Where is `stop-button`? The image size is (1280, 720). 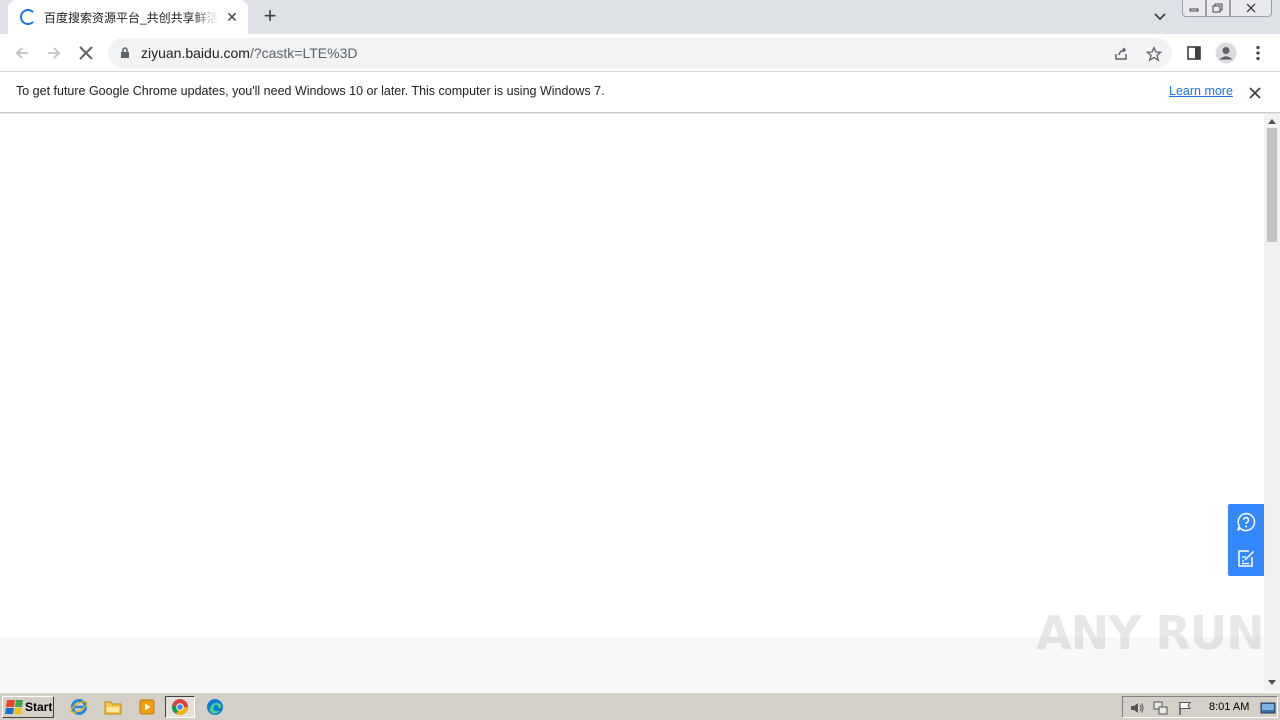 stop-button is located at coordinates (86, 53).